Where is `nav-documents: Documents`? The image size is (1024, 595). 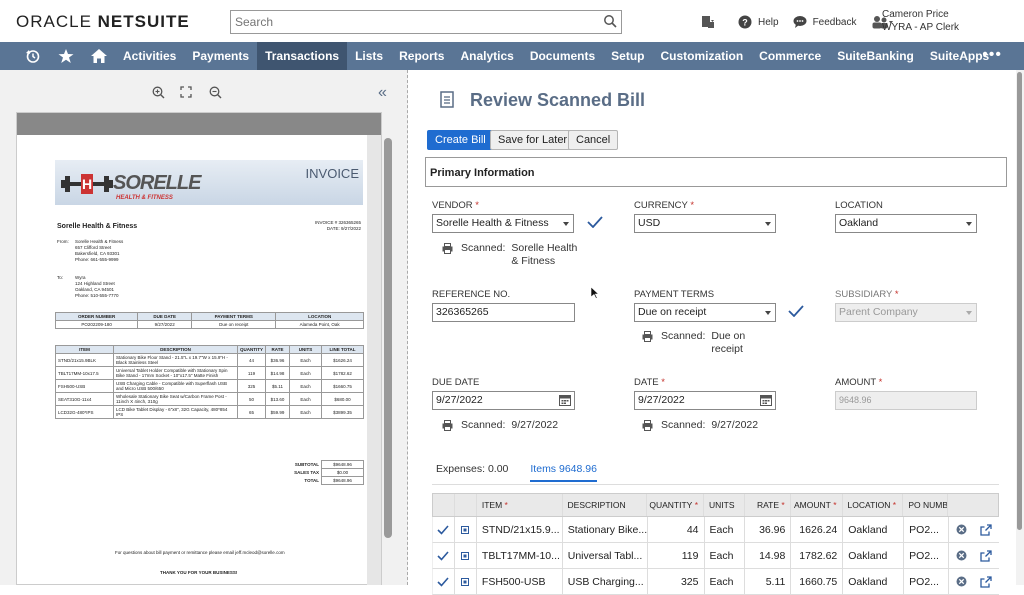
nav-documents: Documents is located at coordinates (562, 56).